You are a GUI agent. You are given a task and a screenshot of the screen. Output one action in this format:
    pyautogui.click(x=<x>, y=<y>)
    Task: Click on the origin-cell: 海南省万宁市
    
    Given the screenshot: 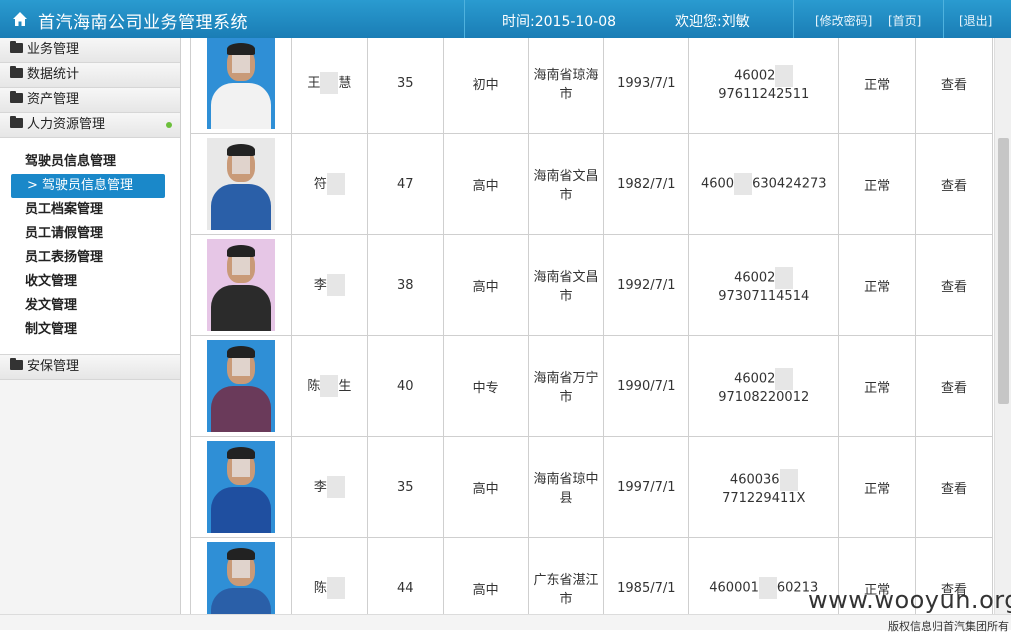 What is the action you would take?
    pyautogui.click(x=566, y=386)
    